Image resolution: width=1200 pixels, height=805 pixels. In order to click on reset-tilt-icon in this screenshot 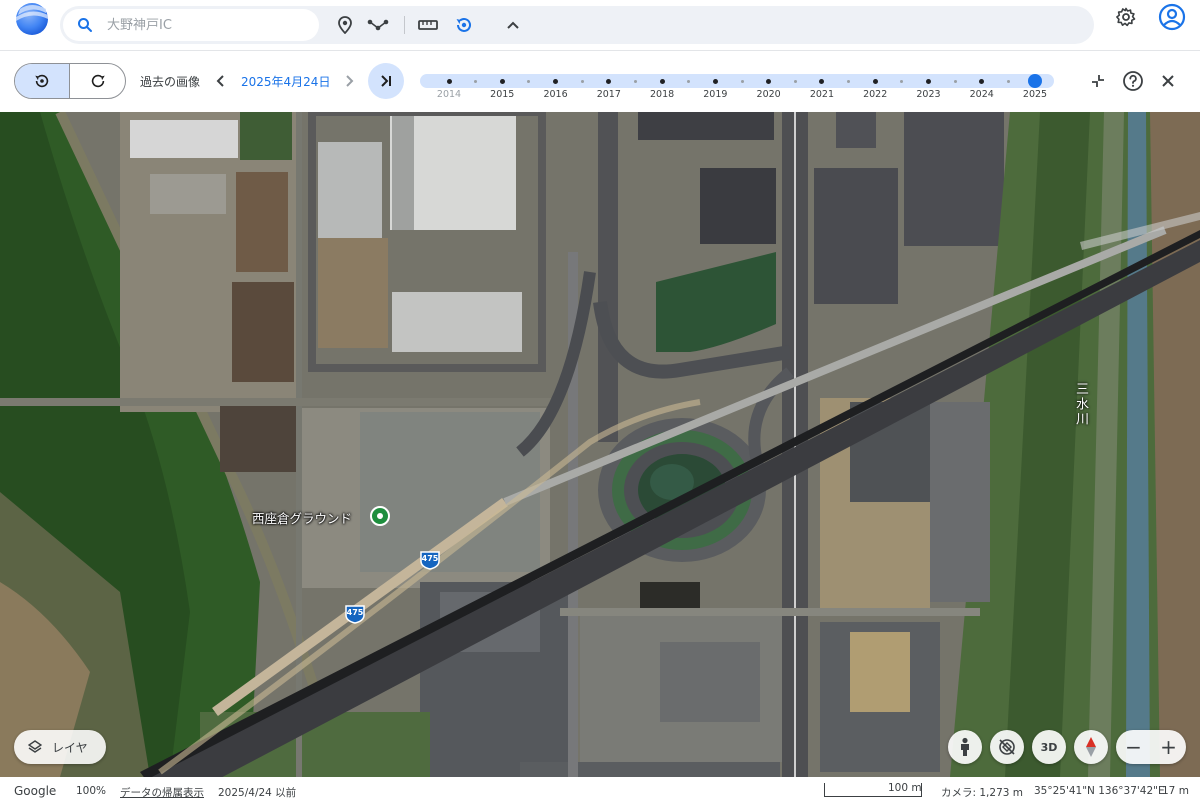, I will do `click(1007, 747)`.